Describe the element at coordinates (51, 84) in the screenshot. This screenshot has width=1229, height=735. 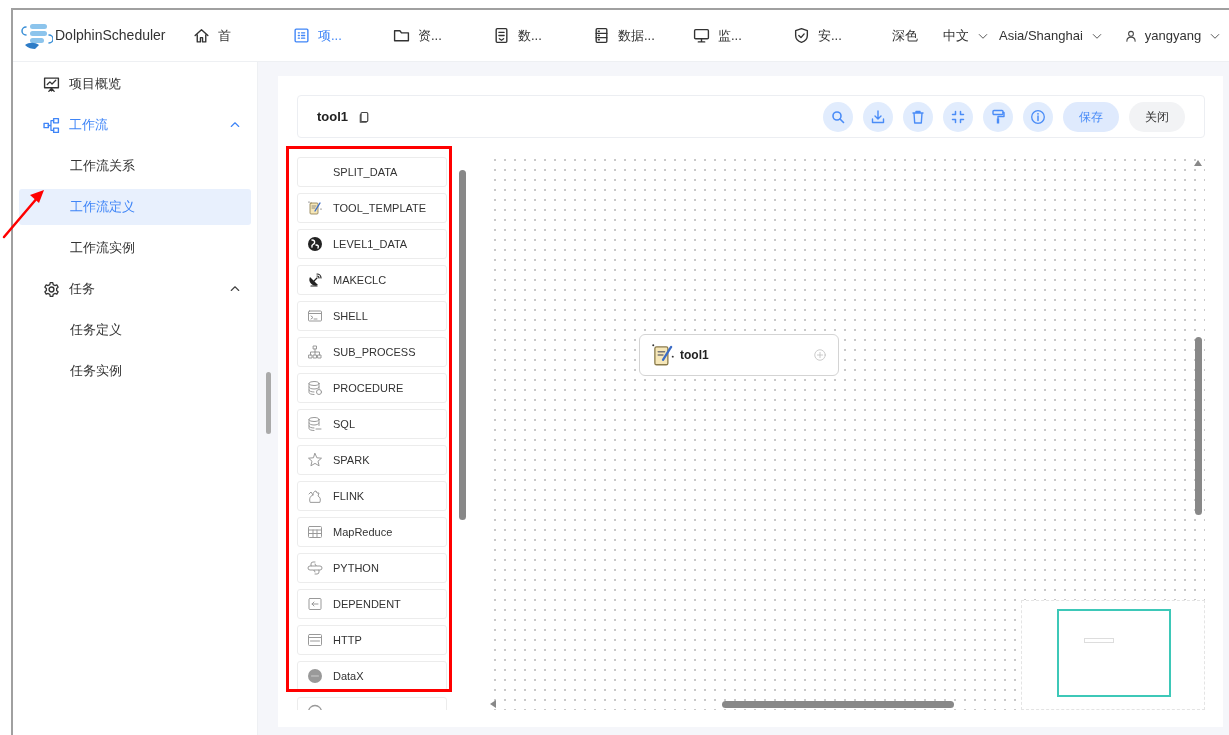
I see `presentation-icon` at that location.